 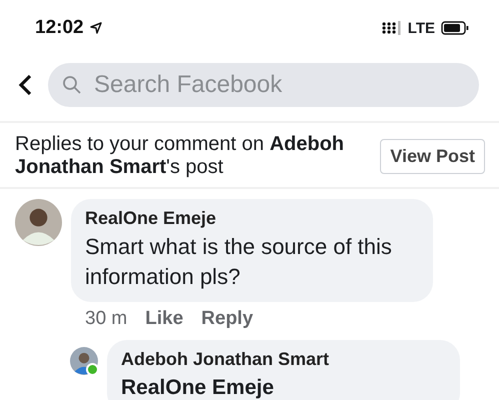 What do you see at coordinates (251, 218) in the screenshot?
I see `comment-author: RealOne Emeje` at bounding box center [251, 218].